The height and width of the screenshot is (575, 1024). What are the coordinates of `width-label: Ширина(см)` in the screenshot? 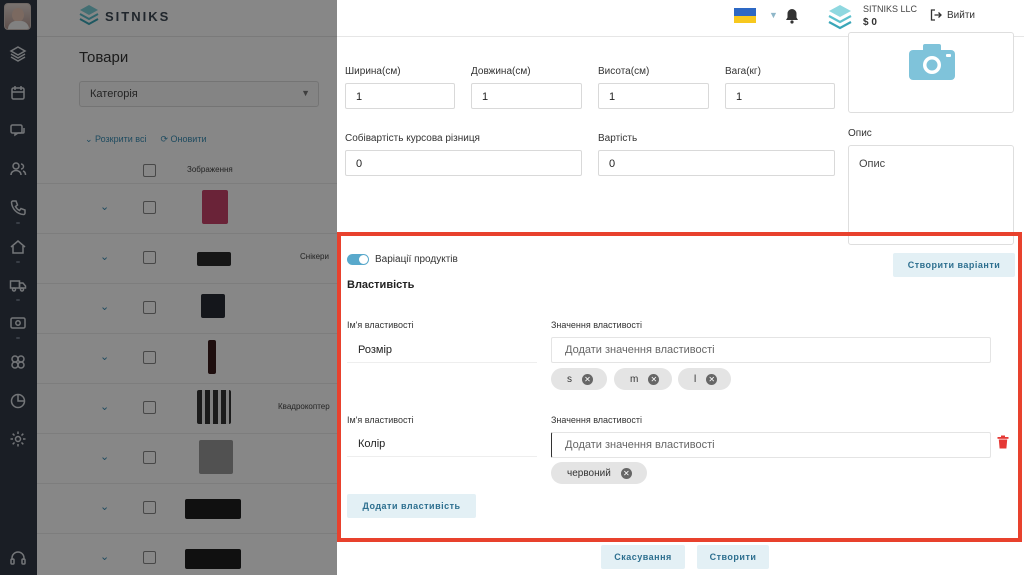 It's located at (373, 71).